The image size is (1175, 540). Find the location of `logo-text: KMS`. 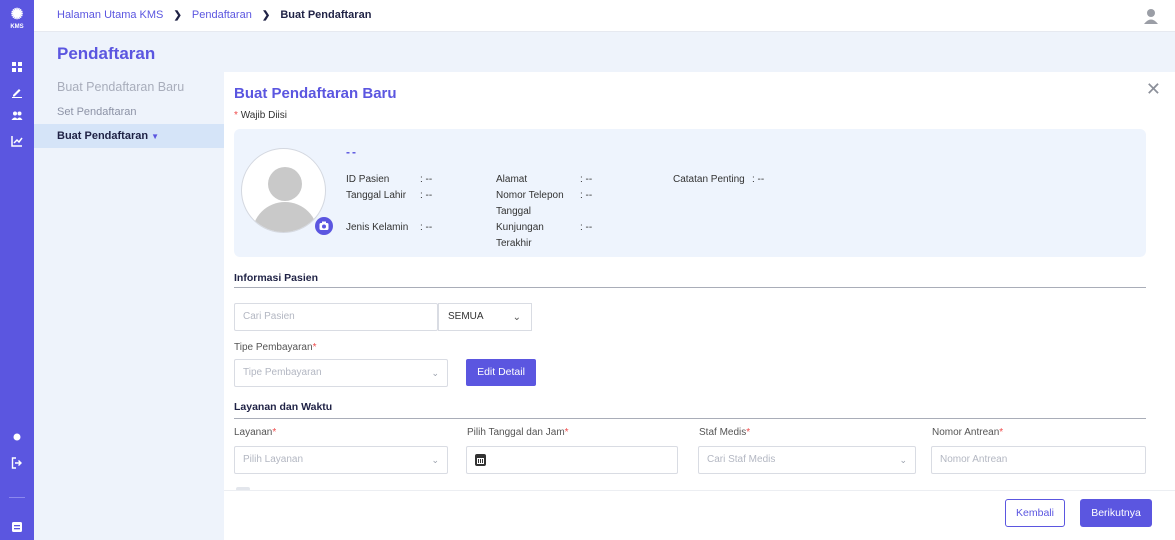

logo-text: KMS is located at coordinates (17, 27).